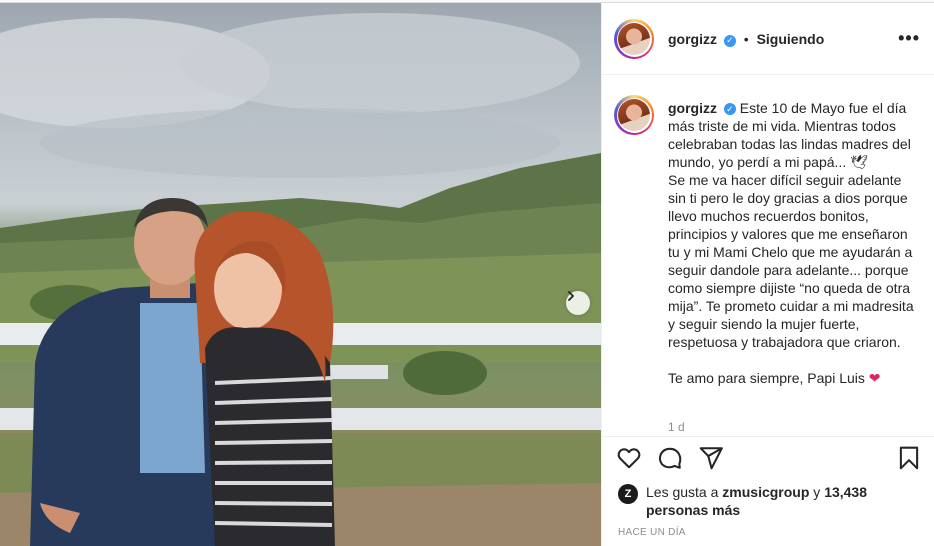 Image resolution: width=934 pixels, height=546 pixels. Describe the element at coordinates (692, 39) in the screenshot. I see `header-username: gorgizz` at that location.